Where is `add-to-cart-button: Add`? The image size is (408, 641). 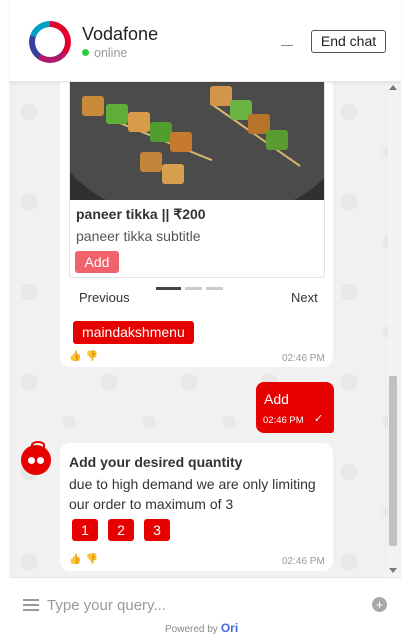
add-to-cart-button: Add is located at coordinates (97, 262).